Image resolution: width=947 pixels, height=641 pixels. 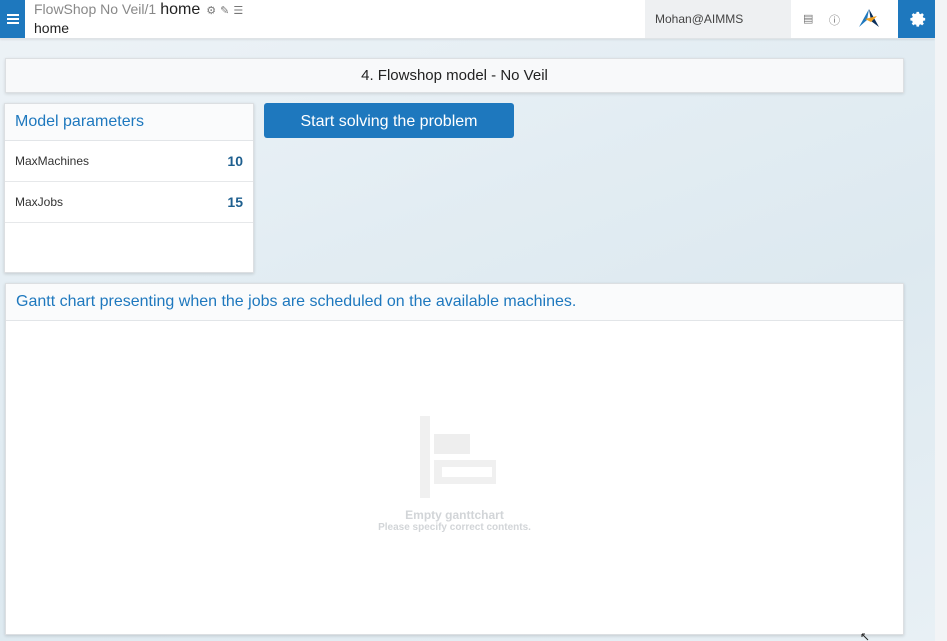 What do you see at coordinates (941, 320) in the screenshot?
I see `scrollbar-track` at bounding box center [941, 320].